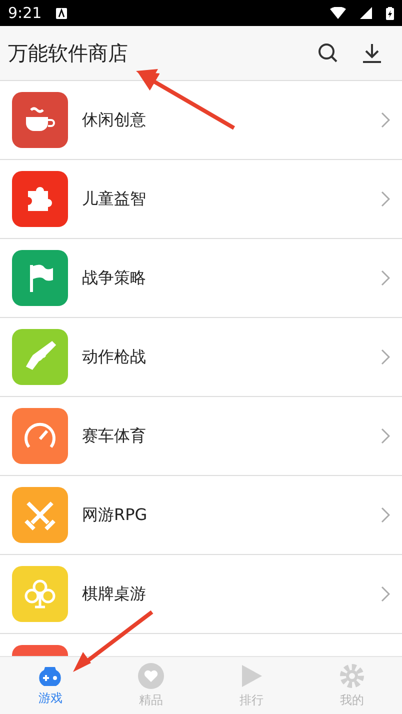 The height and width of the screenshot is (714, 402). I want to click on category-row: 棋牌桌游, so click(201, 594).